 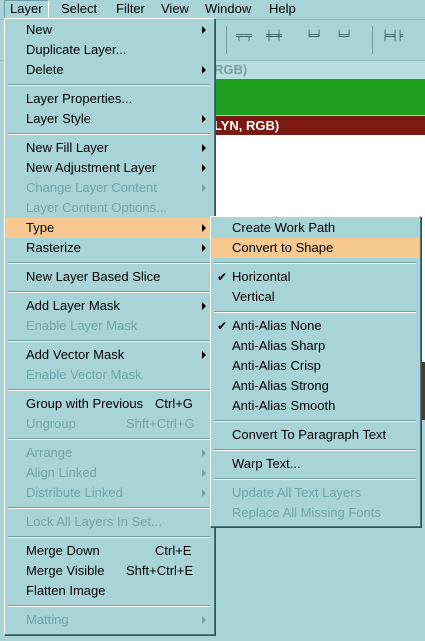 I want to click on menu-item-anti-alias-sharp: Anti-Alias Sharp, so click(x=315, y=346).